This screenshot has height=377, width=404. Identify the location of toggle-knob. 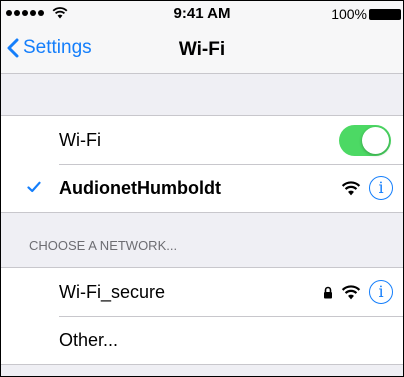
(375, 140).